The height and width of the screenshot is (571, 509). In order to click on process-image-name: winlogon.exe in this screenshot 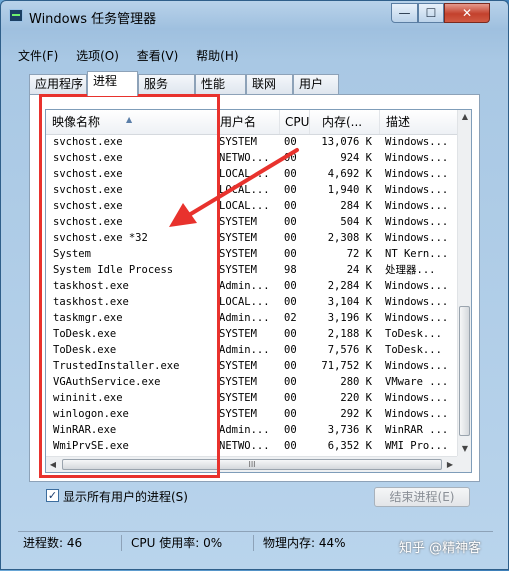, I will do `click(91, 414)`.